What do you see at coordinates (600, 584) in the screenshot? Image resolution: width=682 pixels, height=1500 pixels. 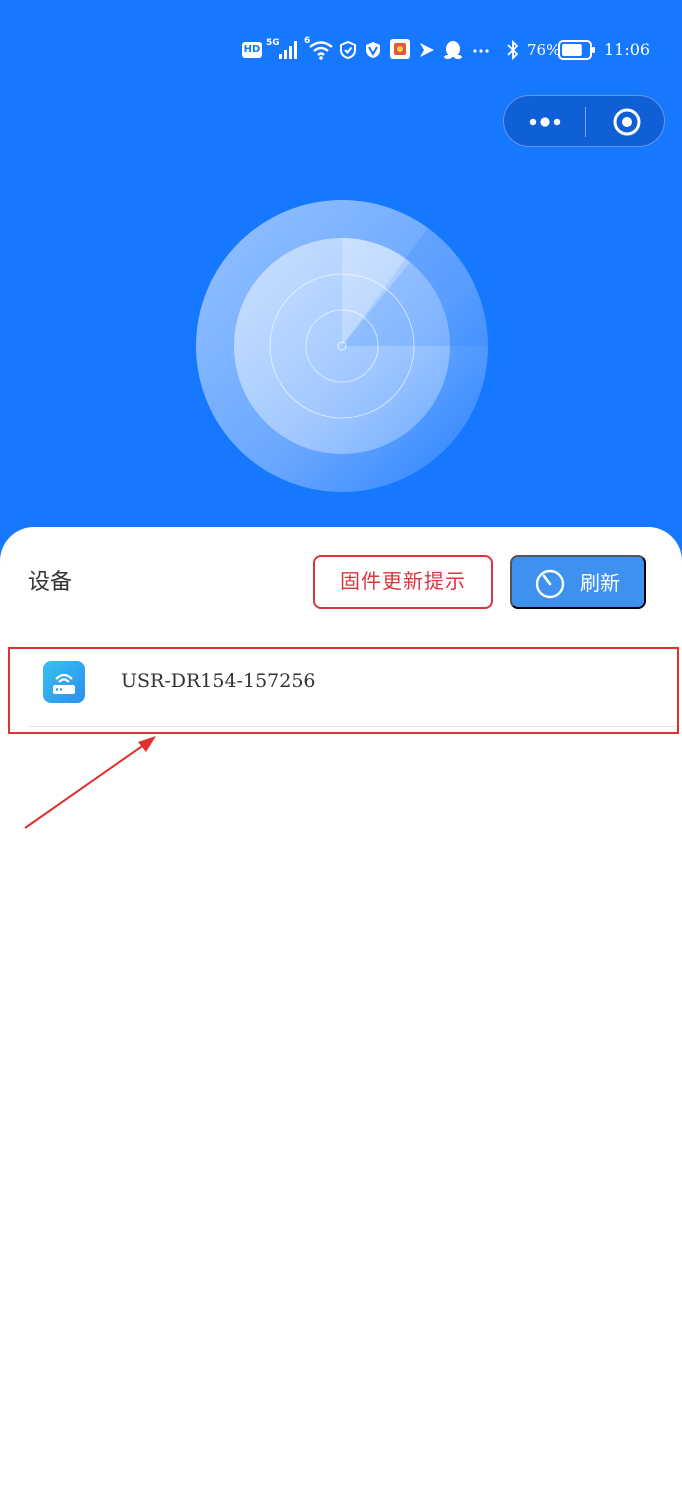 I see `refresh-button-label: 刷新` at bounding box center [600, 584].